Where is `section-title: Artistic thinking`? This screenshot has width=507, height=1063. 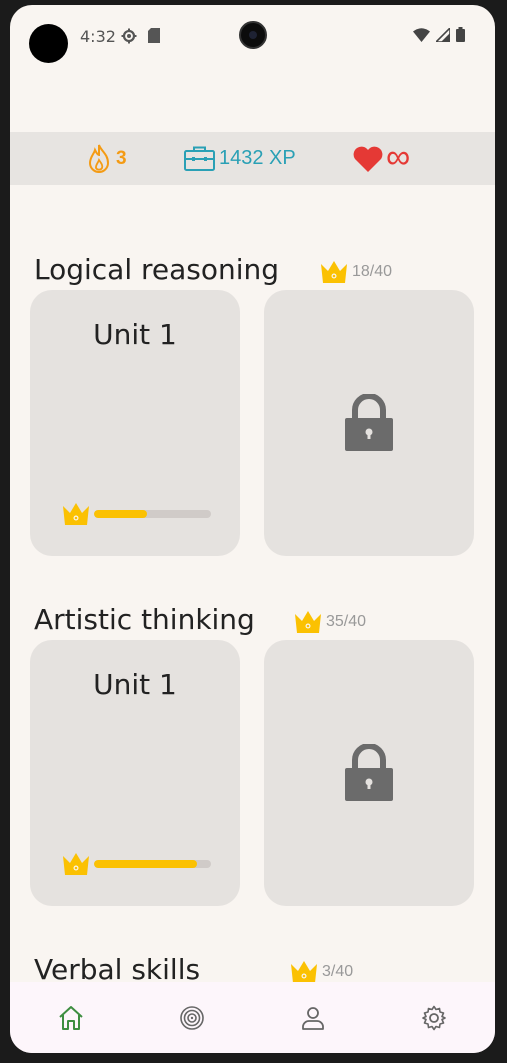
section-title: Artistic thinking is located at coordinates (144, 619).